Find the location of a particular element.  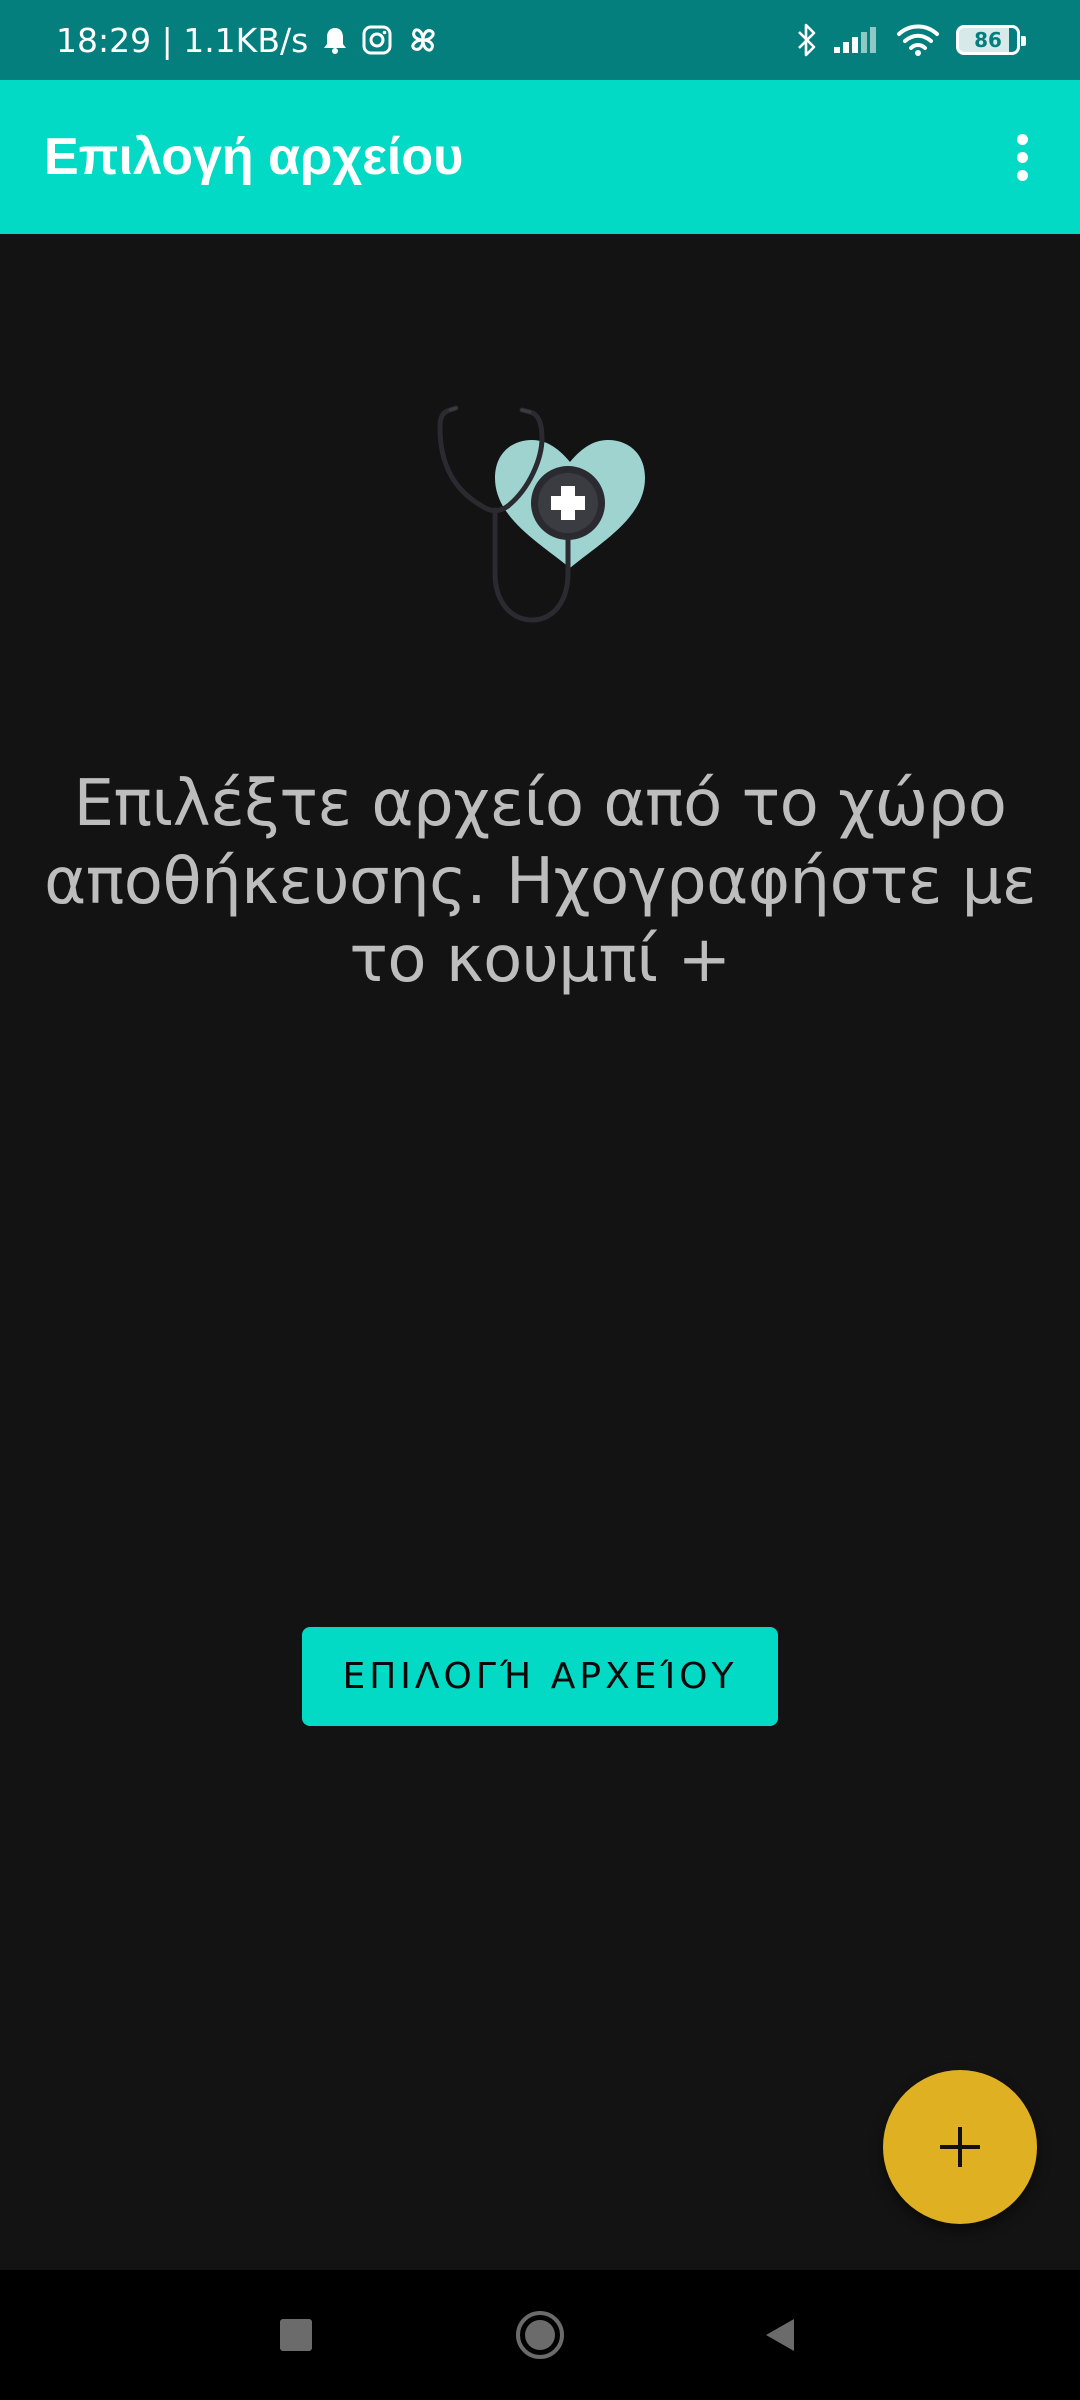

back-triangle-icon is located at coordinates (780, 2335).